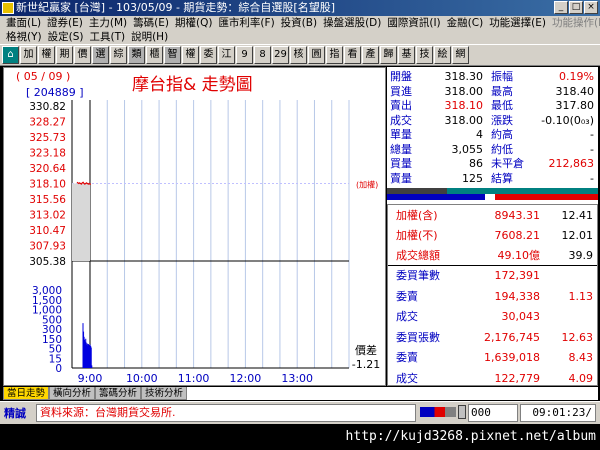 The height and width of the screenshot is (450, 600). What do you see at coordinates (567, 120) in the screenshot?
I see `quote-value: -0.10(0₀₃)` at bounding box center [567, 120].